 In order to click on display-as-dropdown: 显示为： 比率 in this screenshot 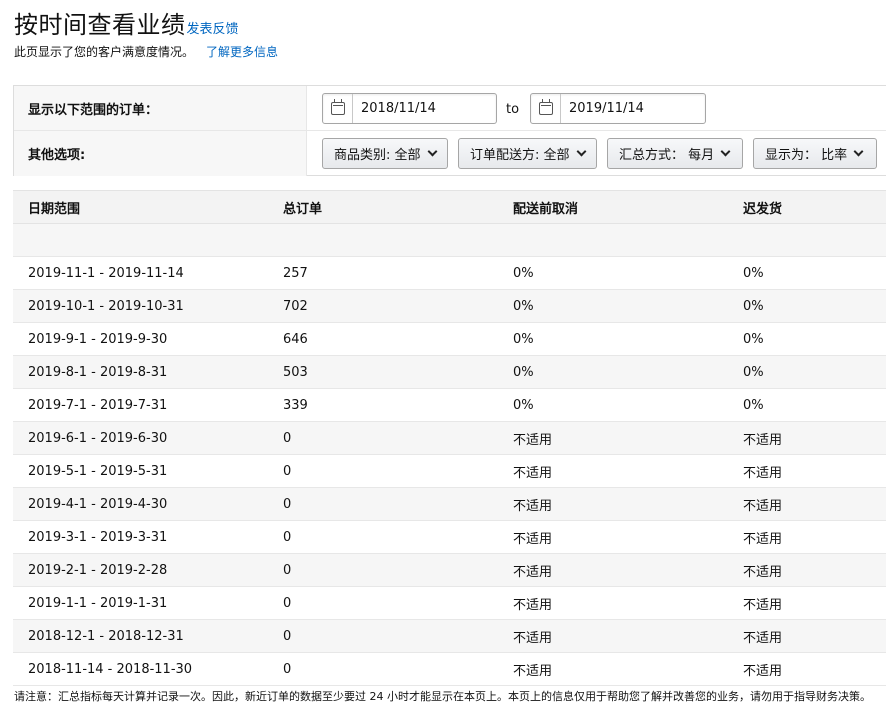, I will do `click(815, 153)`.